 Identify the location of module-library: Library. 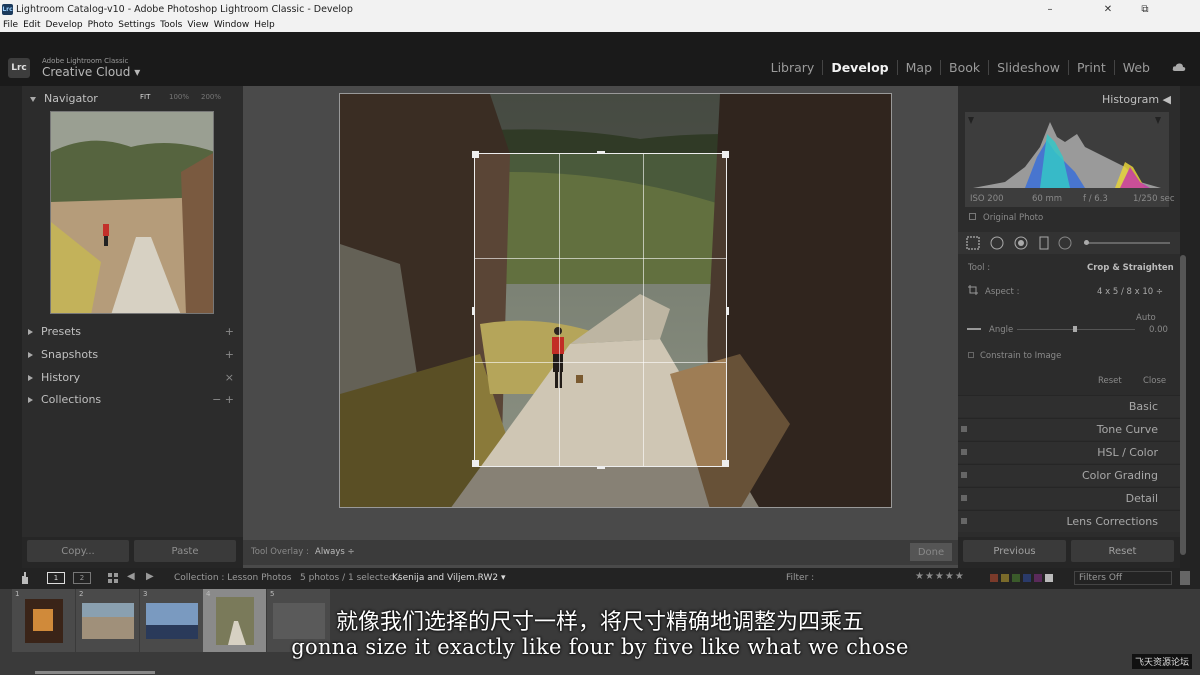
(793, 67).